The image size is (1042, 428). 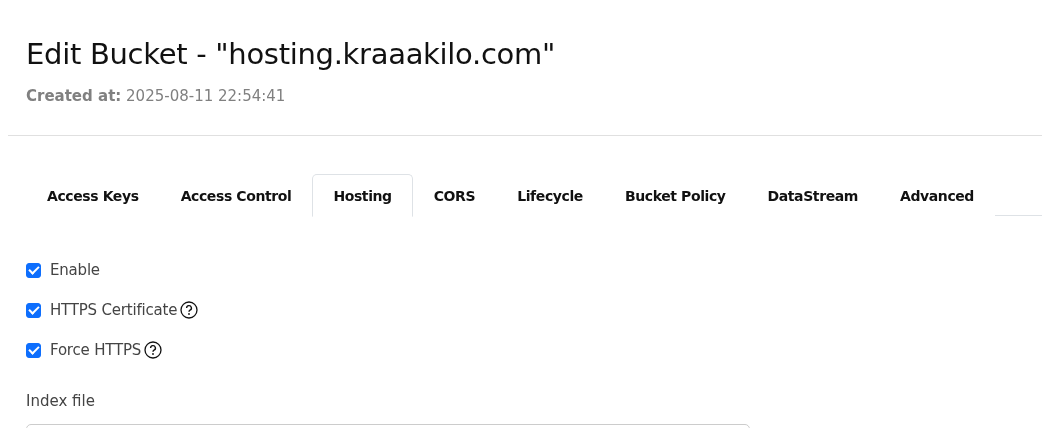 What do you see at coordinates (60, 401) in the screenshot?
I see `field-label: Index file` at bounding box center [60, 401].